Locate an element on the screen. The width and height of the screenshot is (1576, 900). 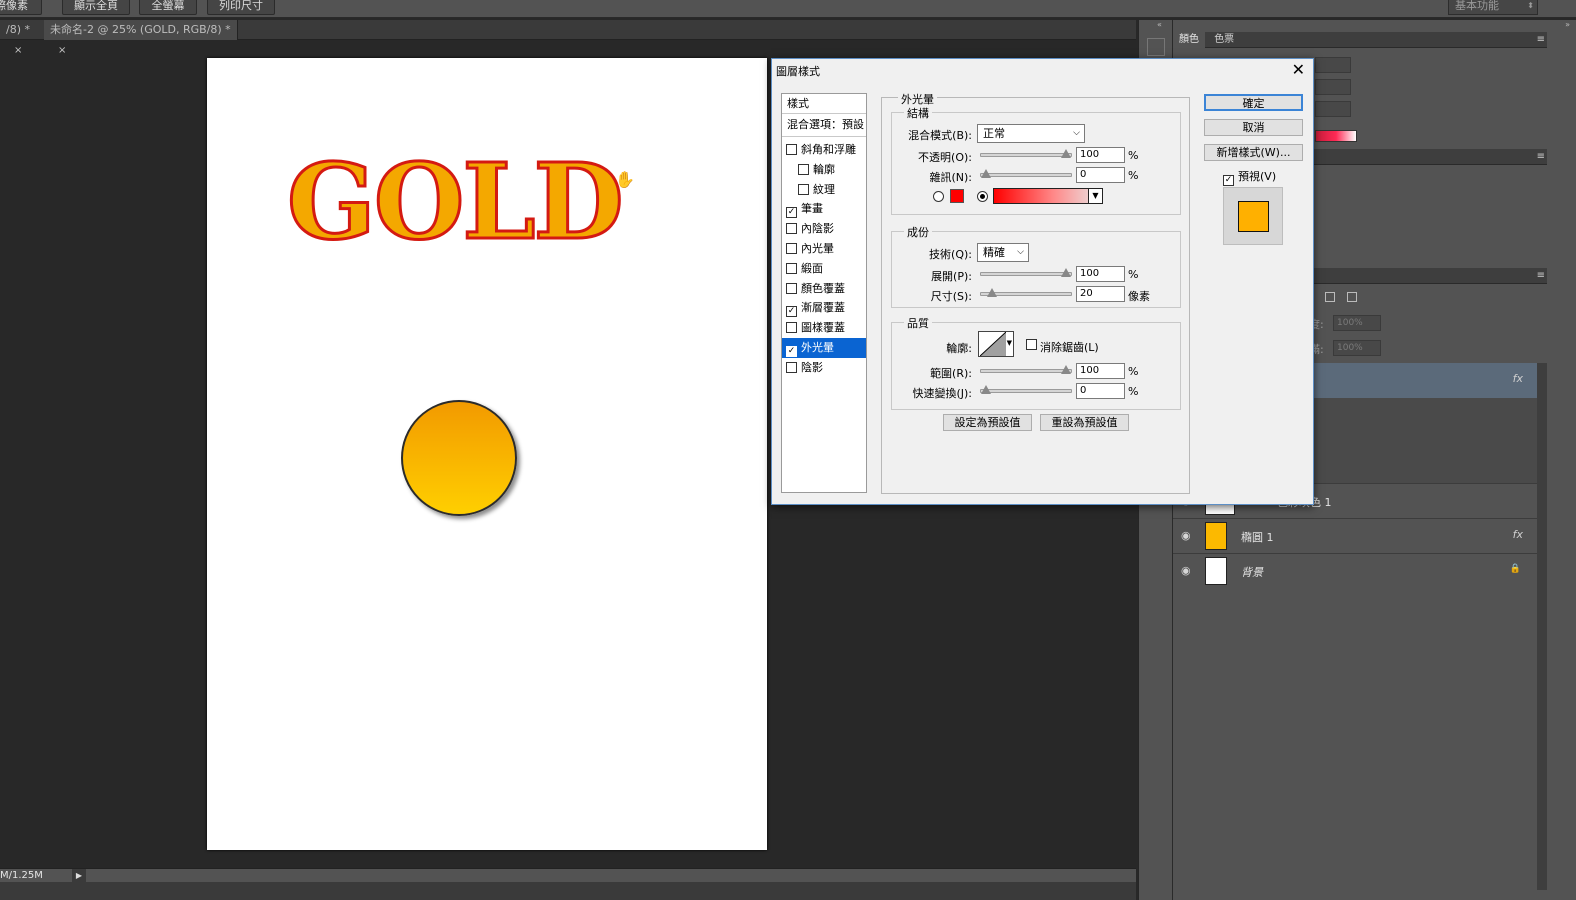
print-size-button: 列印尺寸 is located at coordinates (241, 7).